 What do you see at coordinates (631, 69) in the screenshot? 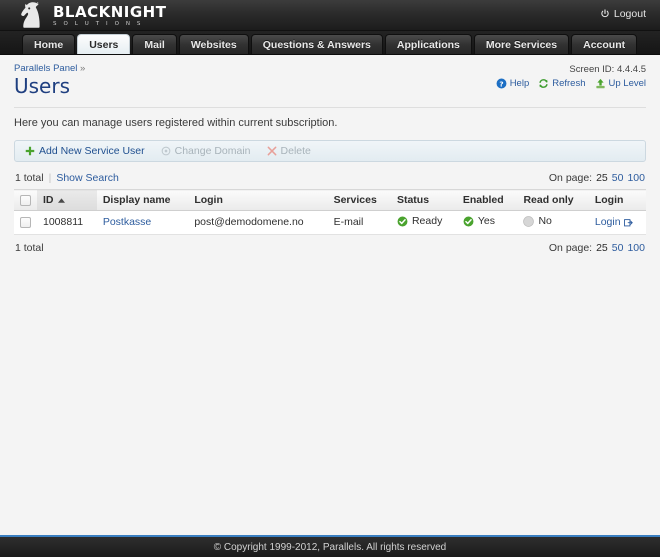
I see `screen-id-value: 4.4.4.5` at bounding box center [631, 69].